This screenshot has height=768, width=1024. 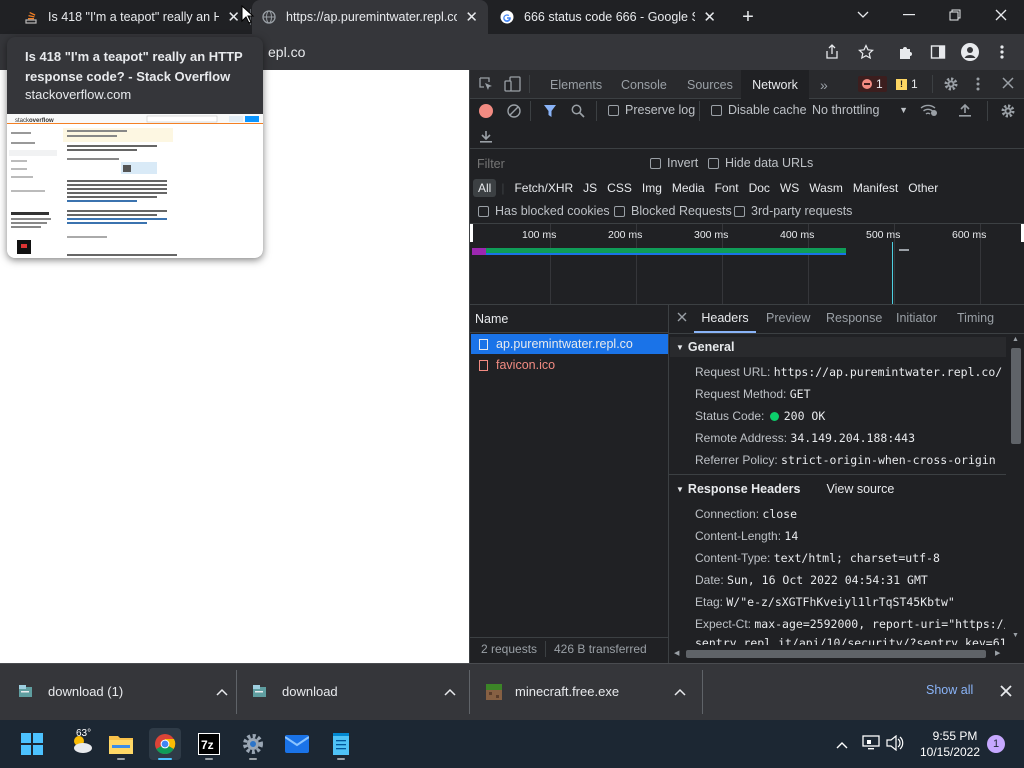 What do you see at coordinates (965, 111) in the screenshot?
I see `import-har-upload-icon` at bounding box center [965, 111].